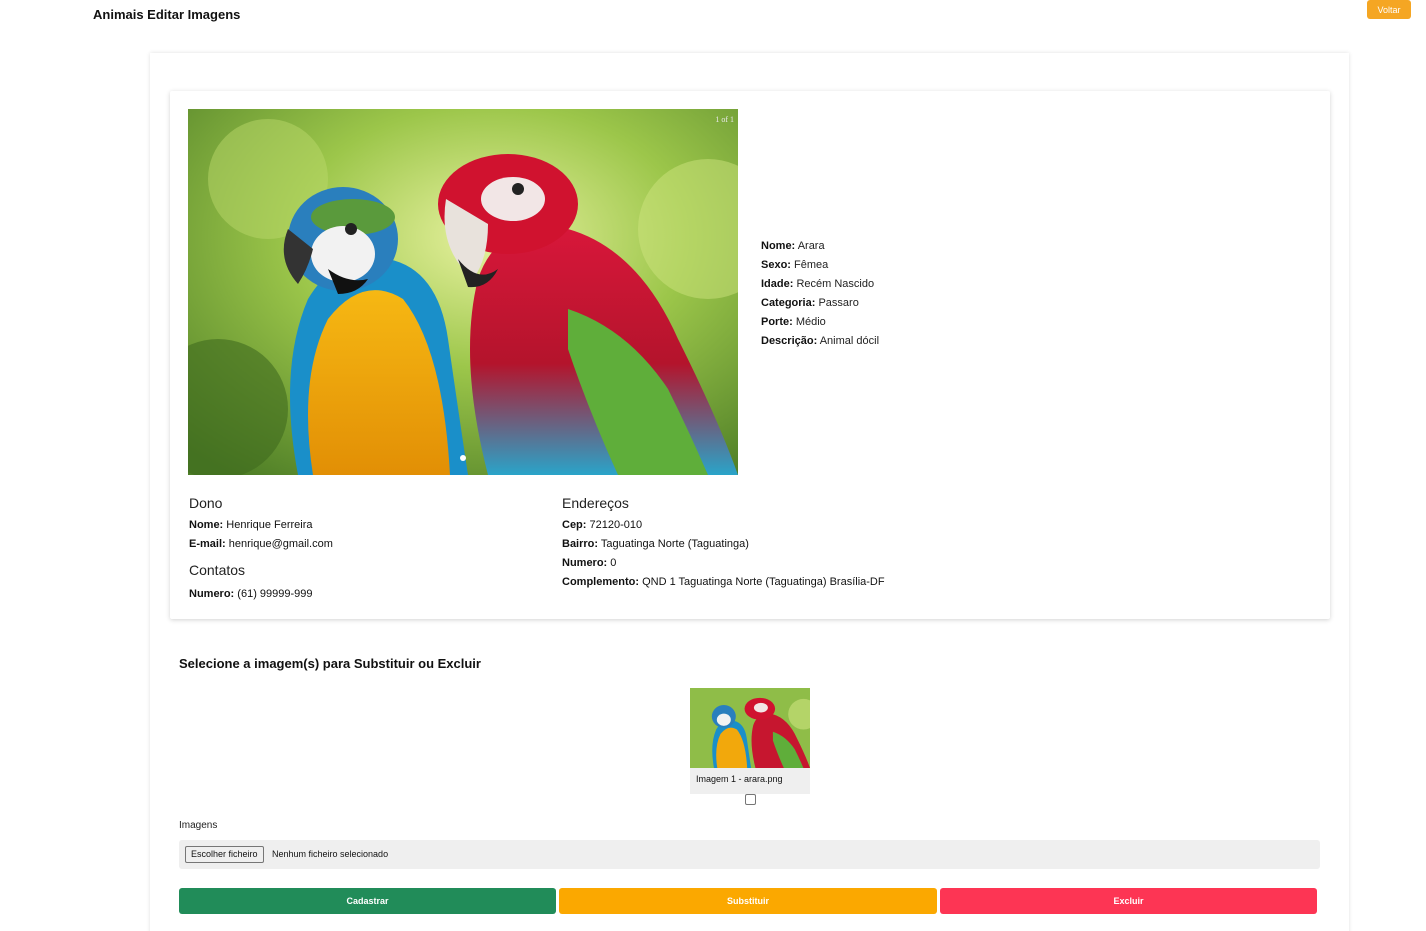 Image resolution: width=1426 pixels, height=931 pixels. Describe the element at coordinates (750, 728) in the screenshot. I see `parrots-thumbnail-icon` at that location.